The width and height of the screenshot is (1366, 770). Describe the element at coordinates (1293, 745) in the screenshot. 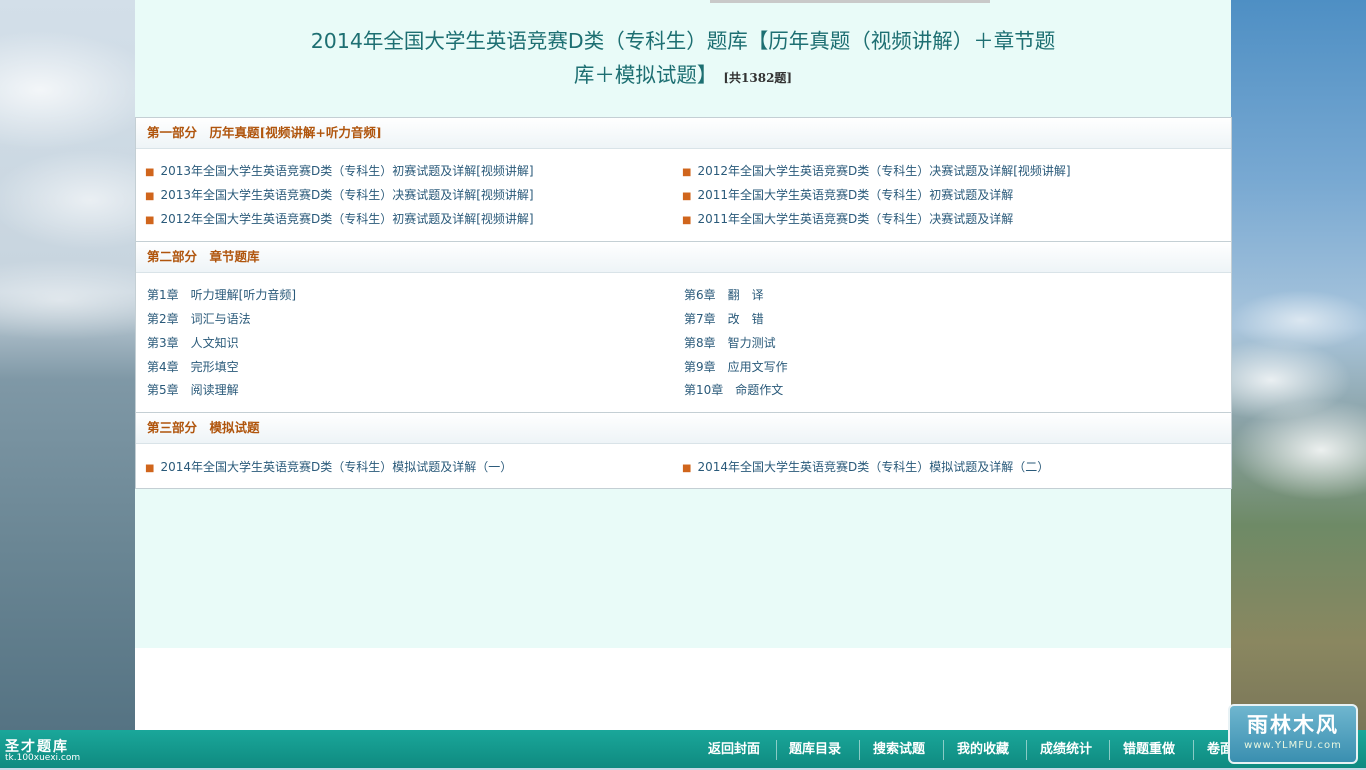

I see `watermark-url: www.YLMFU.com` at that location.